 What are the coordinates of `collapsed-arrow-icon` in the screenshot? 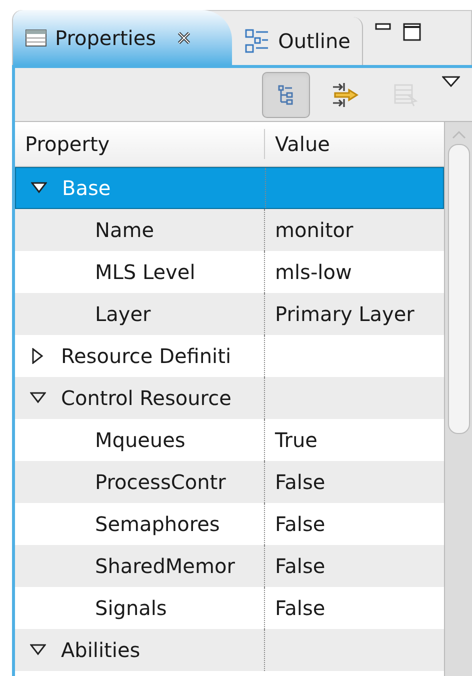 It's located at (38, 356).